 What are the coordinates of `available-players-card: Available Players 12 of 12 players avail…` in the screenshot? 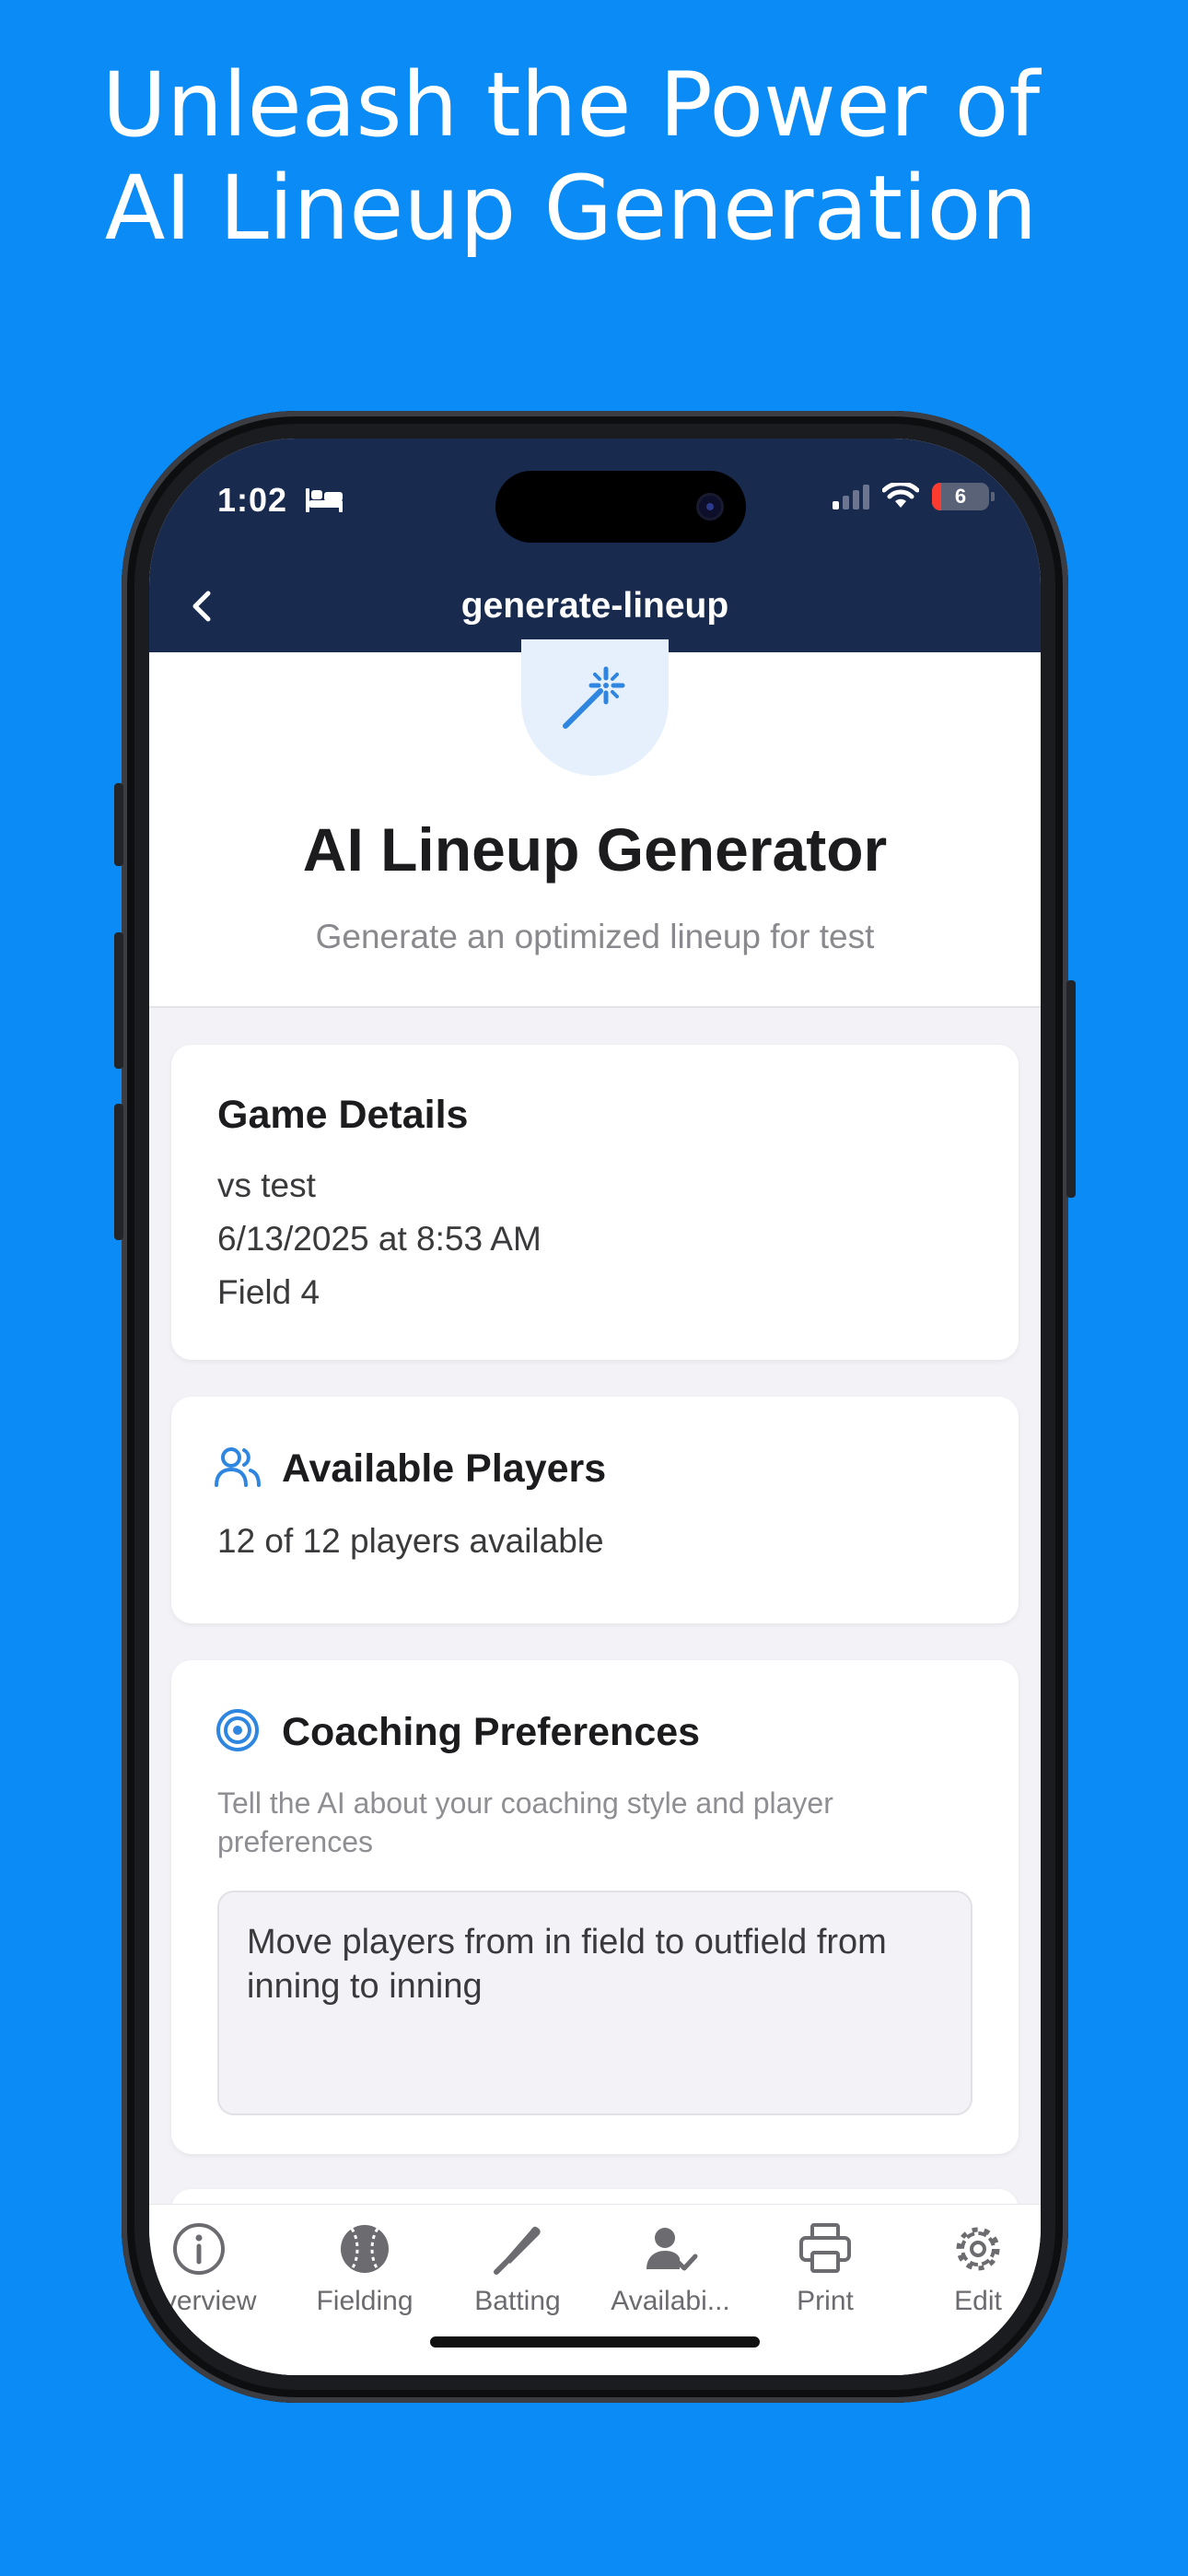 It's located at (595, 1510).